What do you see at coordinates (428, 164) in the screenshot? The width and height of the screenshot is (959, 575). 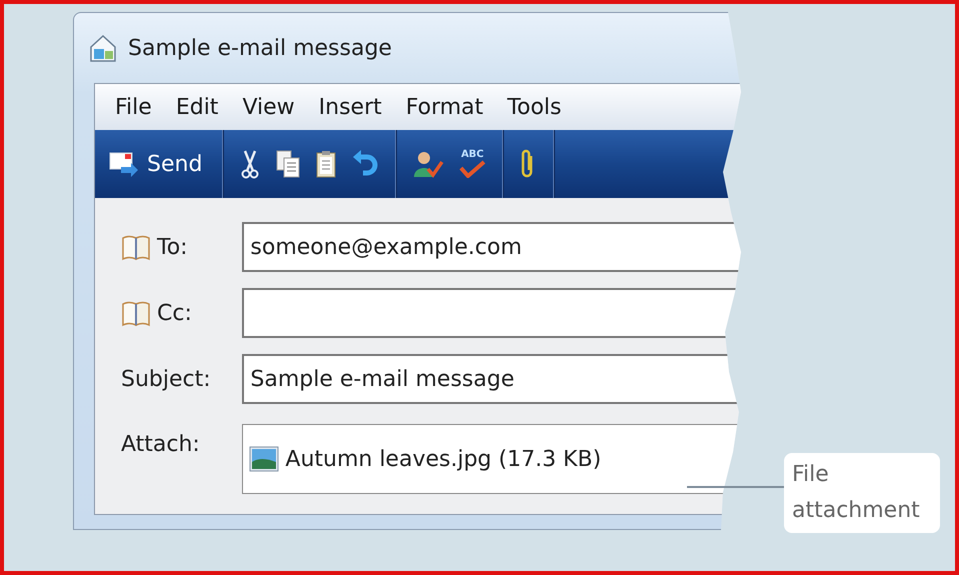 I see `contact-check-icon` at bounding box center [428, 164].